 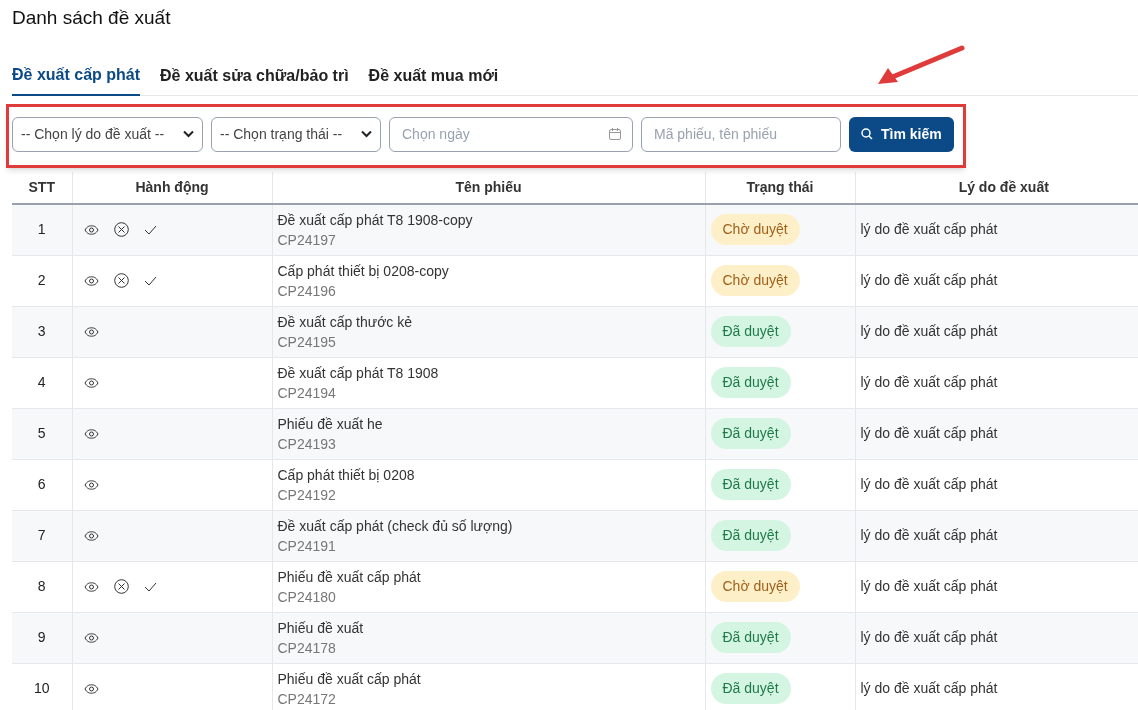 What do you see at coordinates (307, 648) in the screenshot?
I see `request-code: CP24178` at bounding box center [307, 648].